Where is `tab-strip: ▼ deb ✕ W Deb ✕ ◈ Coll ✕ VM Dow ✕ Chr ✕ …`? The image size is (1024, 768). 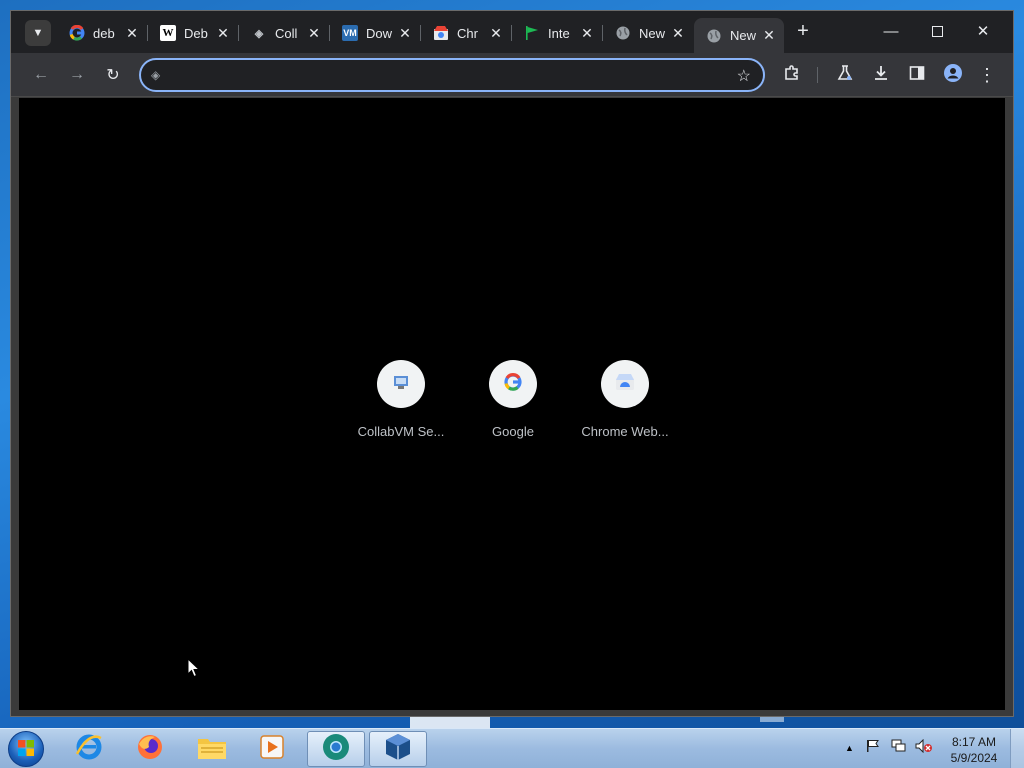
tab-strip: ▼ deb ✕ W Deb ✕ ◈ Coll ✕ VM Dow ✕ Chr ✕ … is located at coordinates (512, 32).